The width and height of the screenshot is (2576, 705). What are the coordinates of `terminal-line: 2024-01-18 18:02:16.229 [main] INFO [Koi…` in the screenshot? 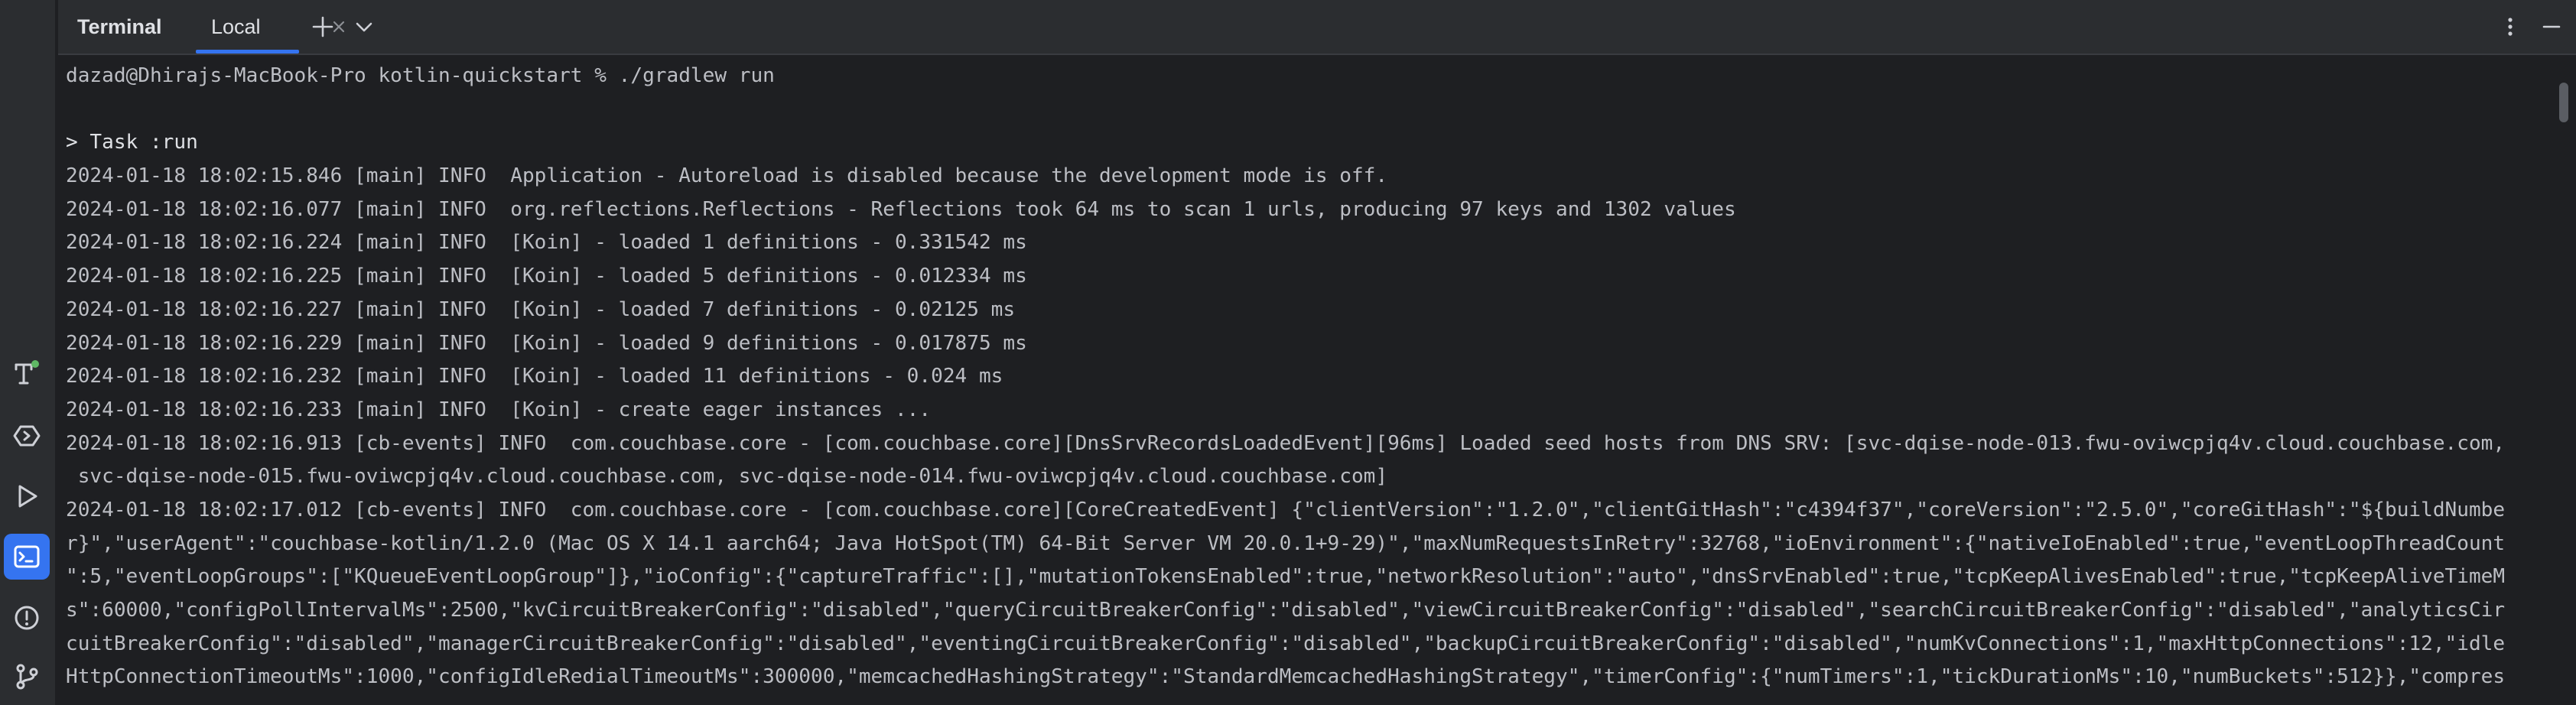 It's located at (546, 343).